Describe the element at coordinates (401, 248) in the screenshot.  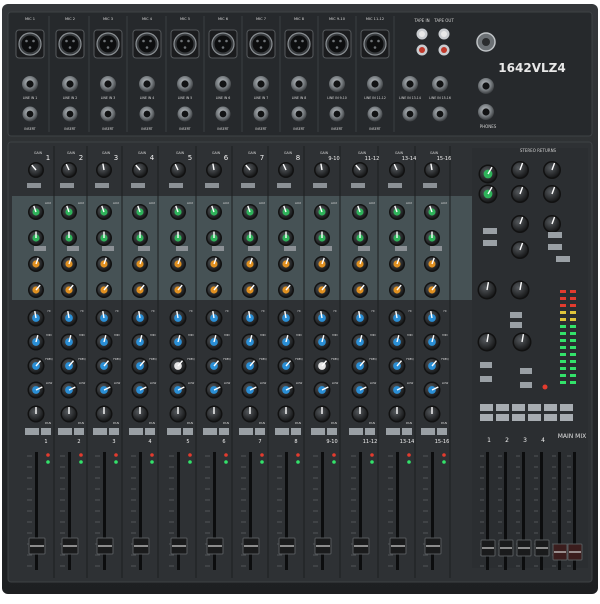
I see `pre-post-button` at that location.